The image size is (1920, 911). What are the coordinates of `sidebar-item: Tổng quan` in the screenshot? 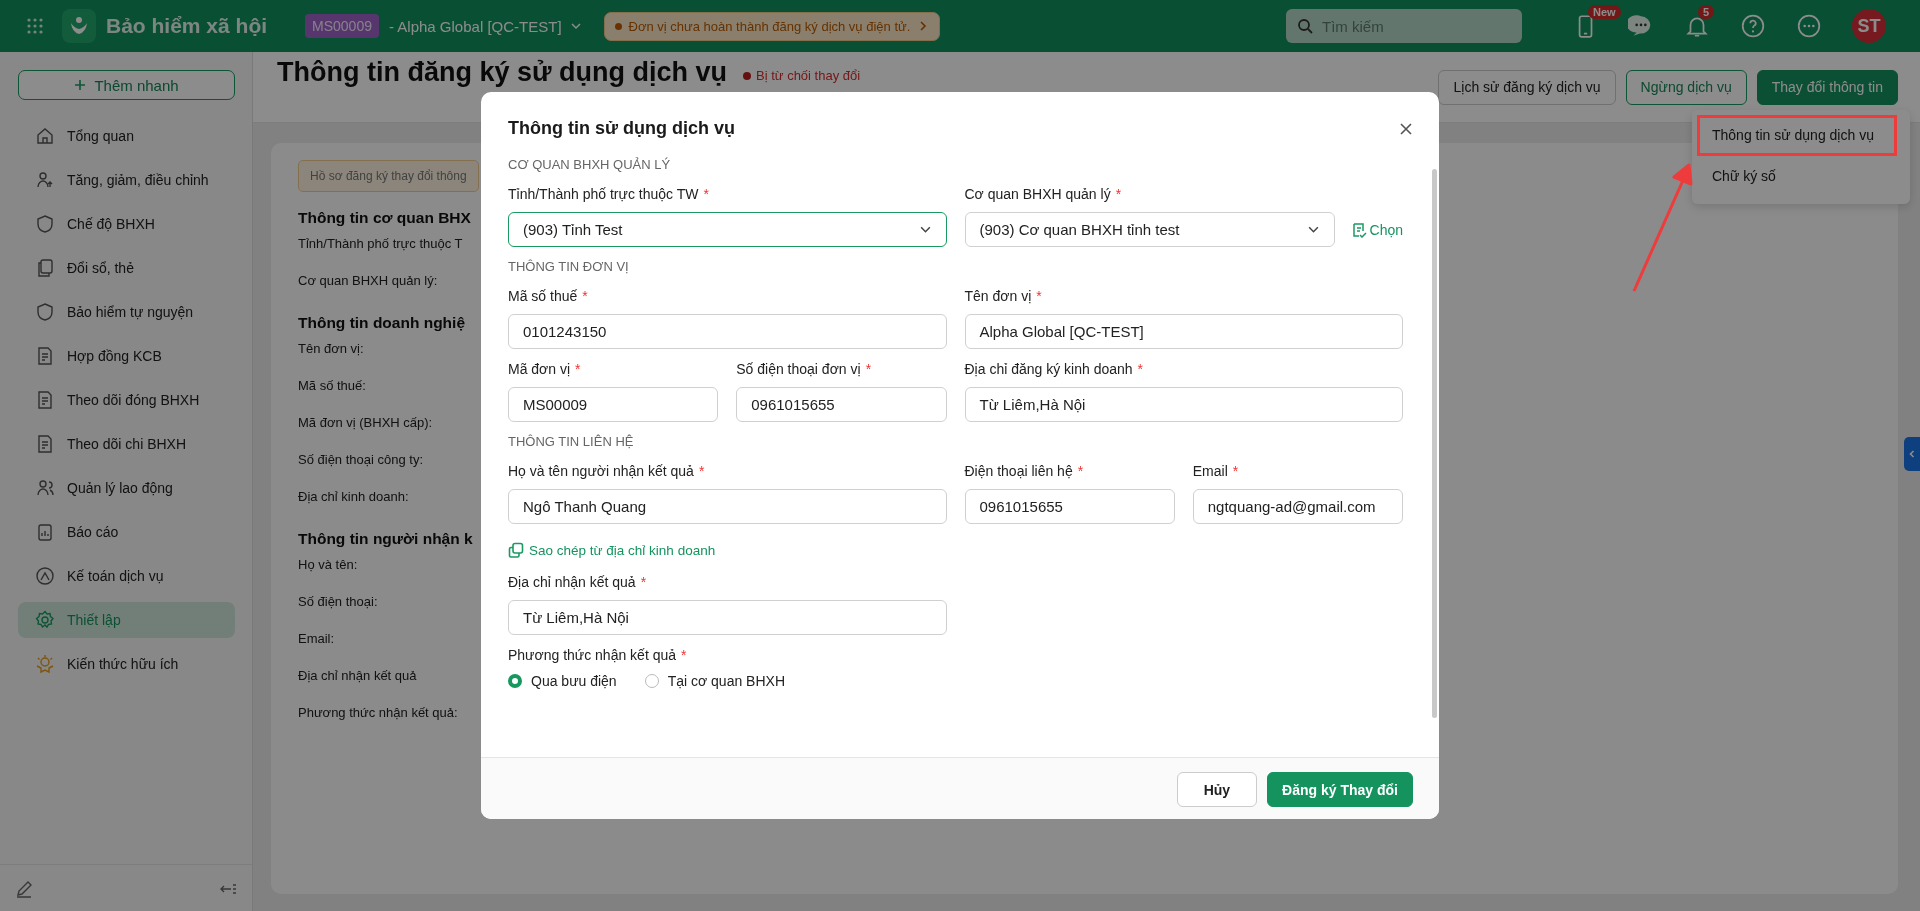 It's located at (126, 136).